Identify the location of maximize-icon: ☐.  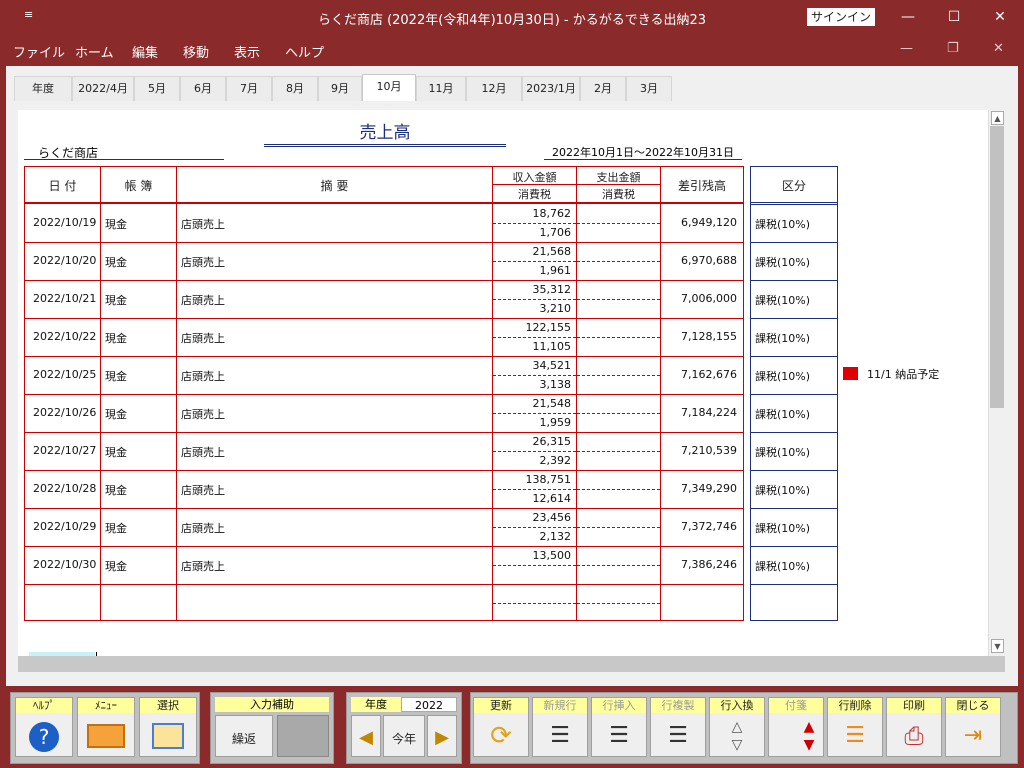
(954, 17).